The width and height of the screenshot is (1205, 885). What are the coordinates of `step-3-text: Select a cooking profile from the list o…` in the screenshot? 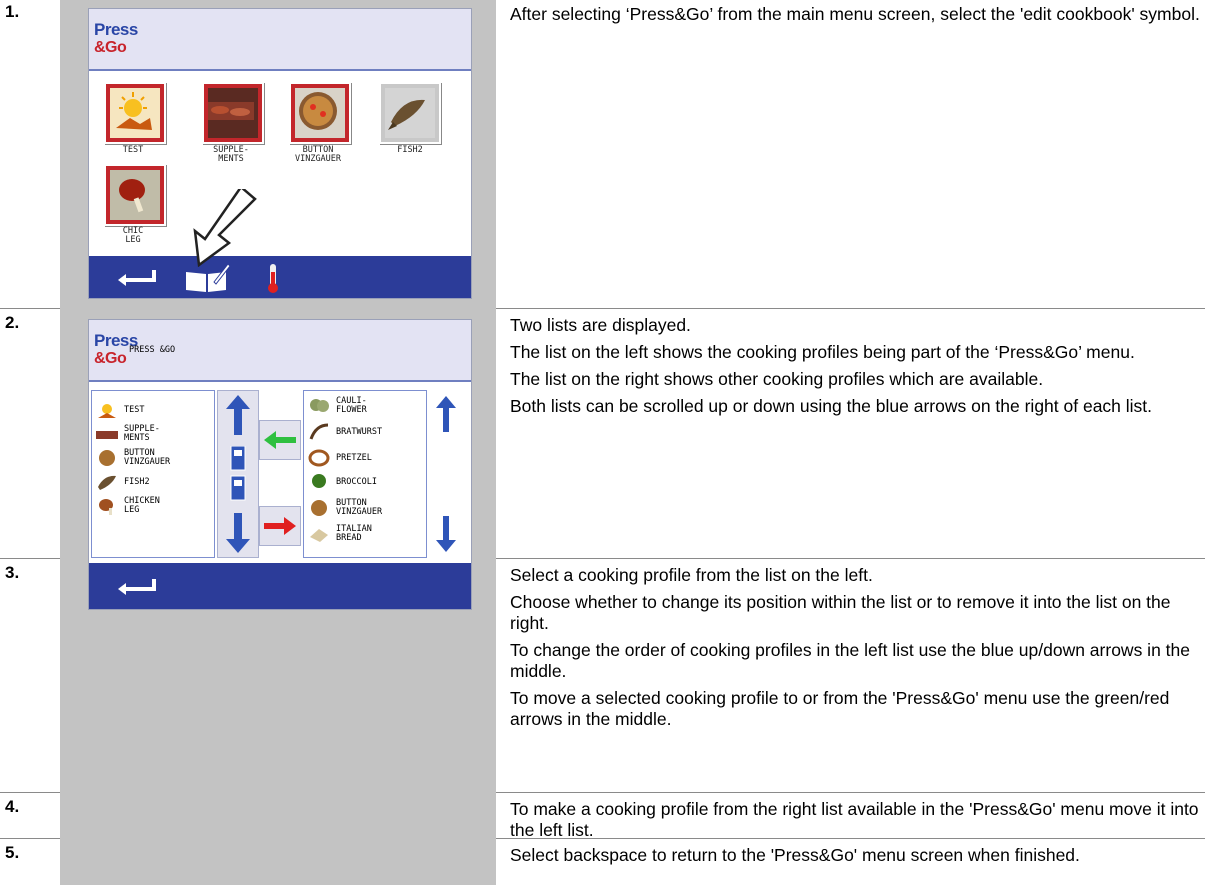 It's located at (855, 650).